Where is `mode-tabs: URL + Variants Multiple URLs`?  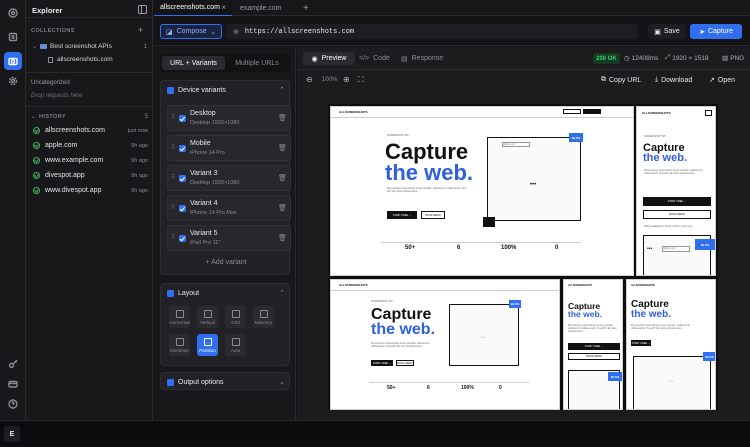
mode-tabs: URL + Variants Multiple URLs is located at coordinates (225, 63).